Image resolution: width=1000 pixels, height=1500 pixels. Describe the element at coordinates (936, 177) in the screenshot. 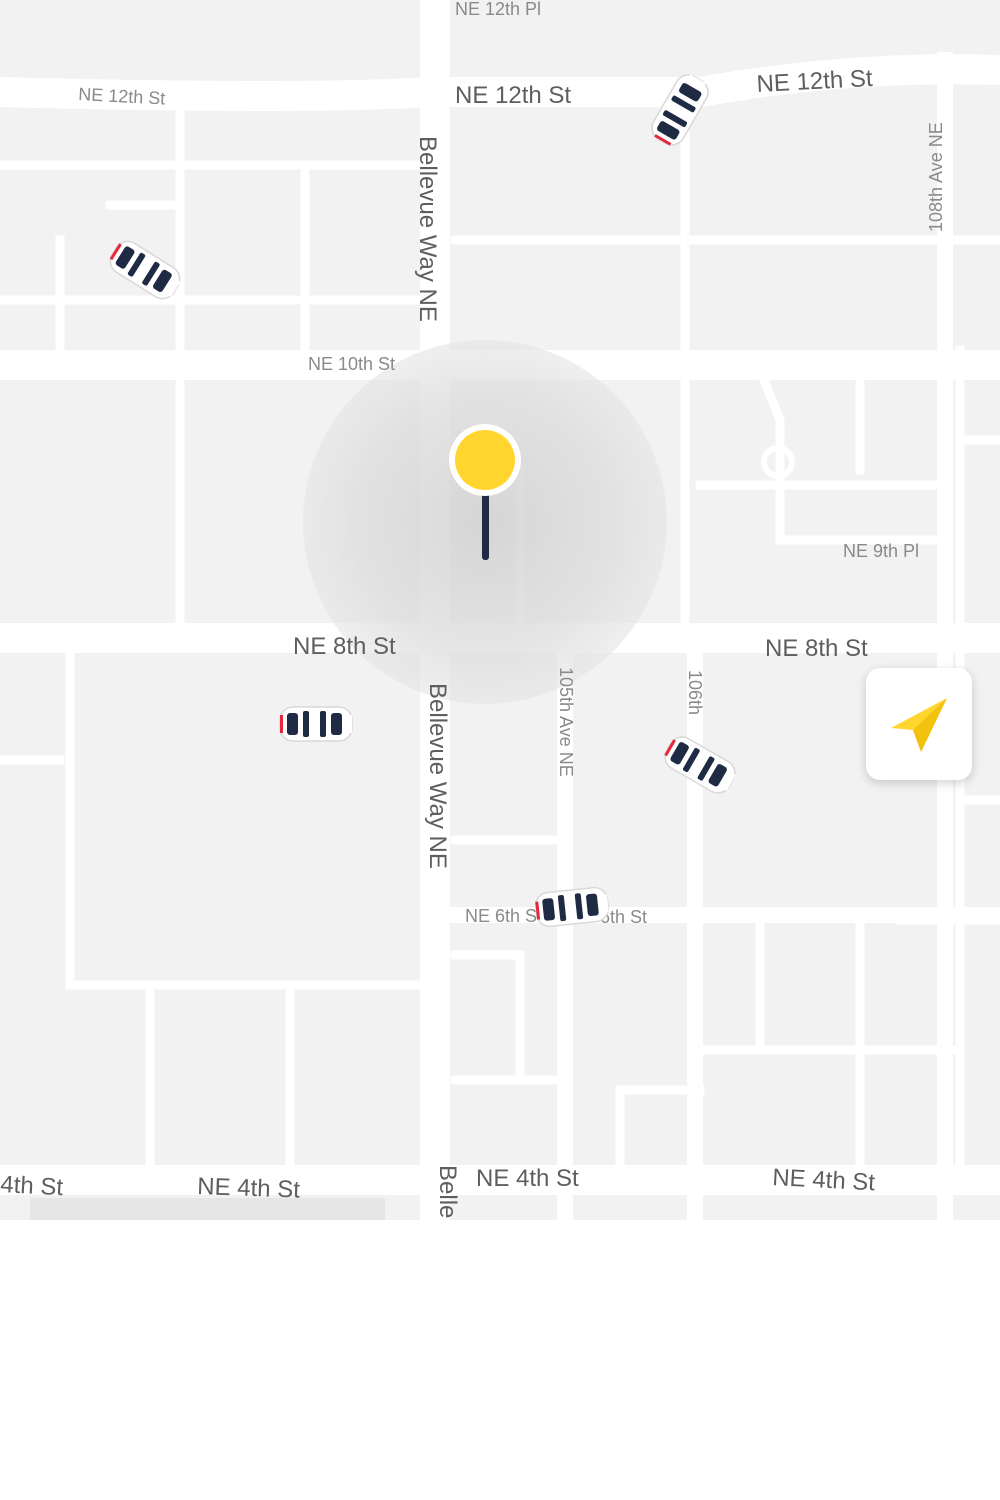

I see `street-label: 108th Ave NE` at that location.